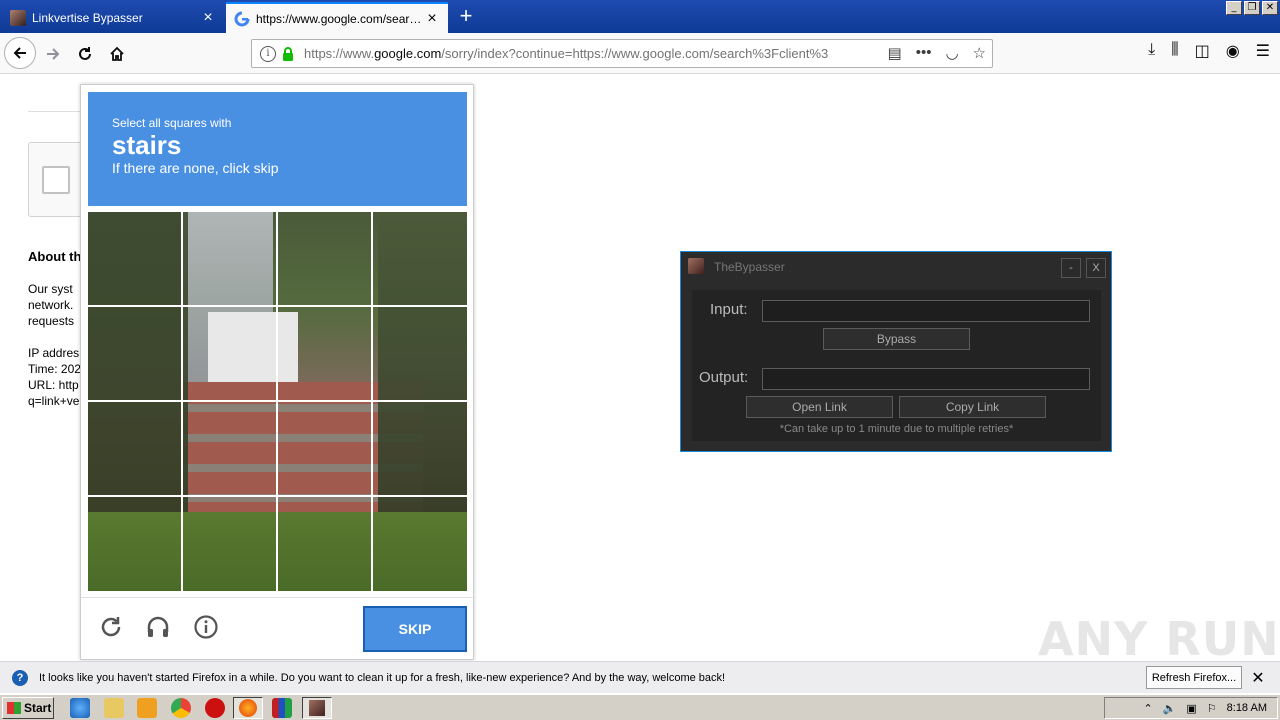 This screenshot has width=1280, height=720. I want to click on reload-icon, so click(85, 54).